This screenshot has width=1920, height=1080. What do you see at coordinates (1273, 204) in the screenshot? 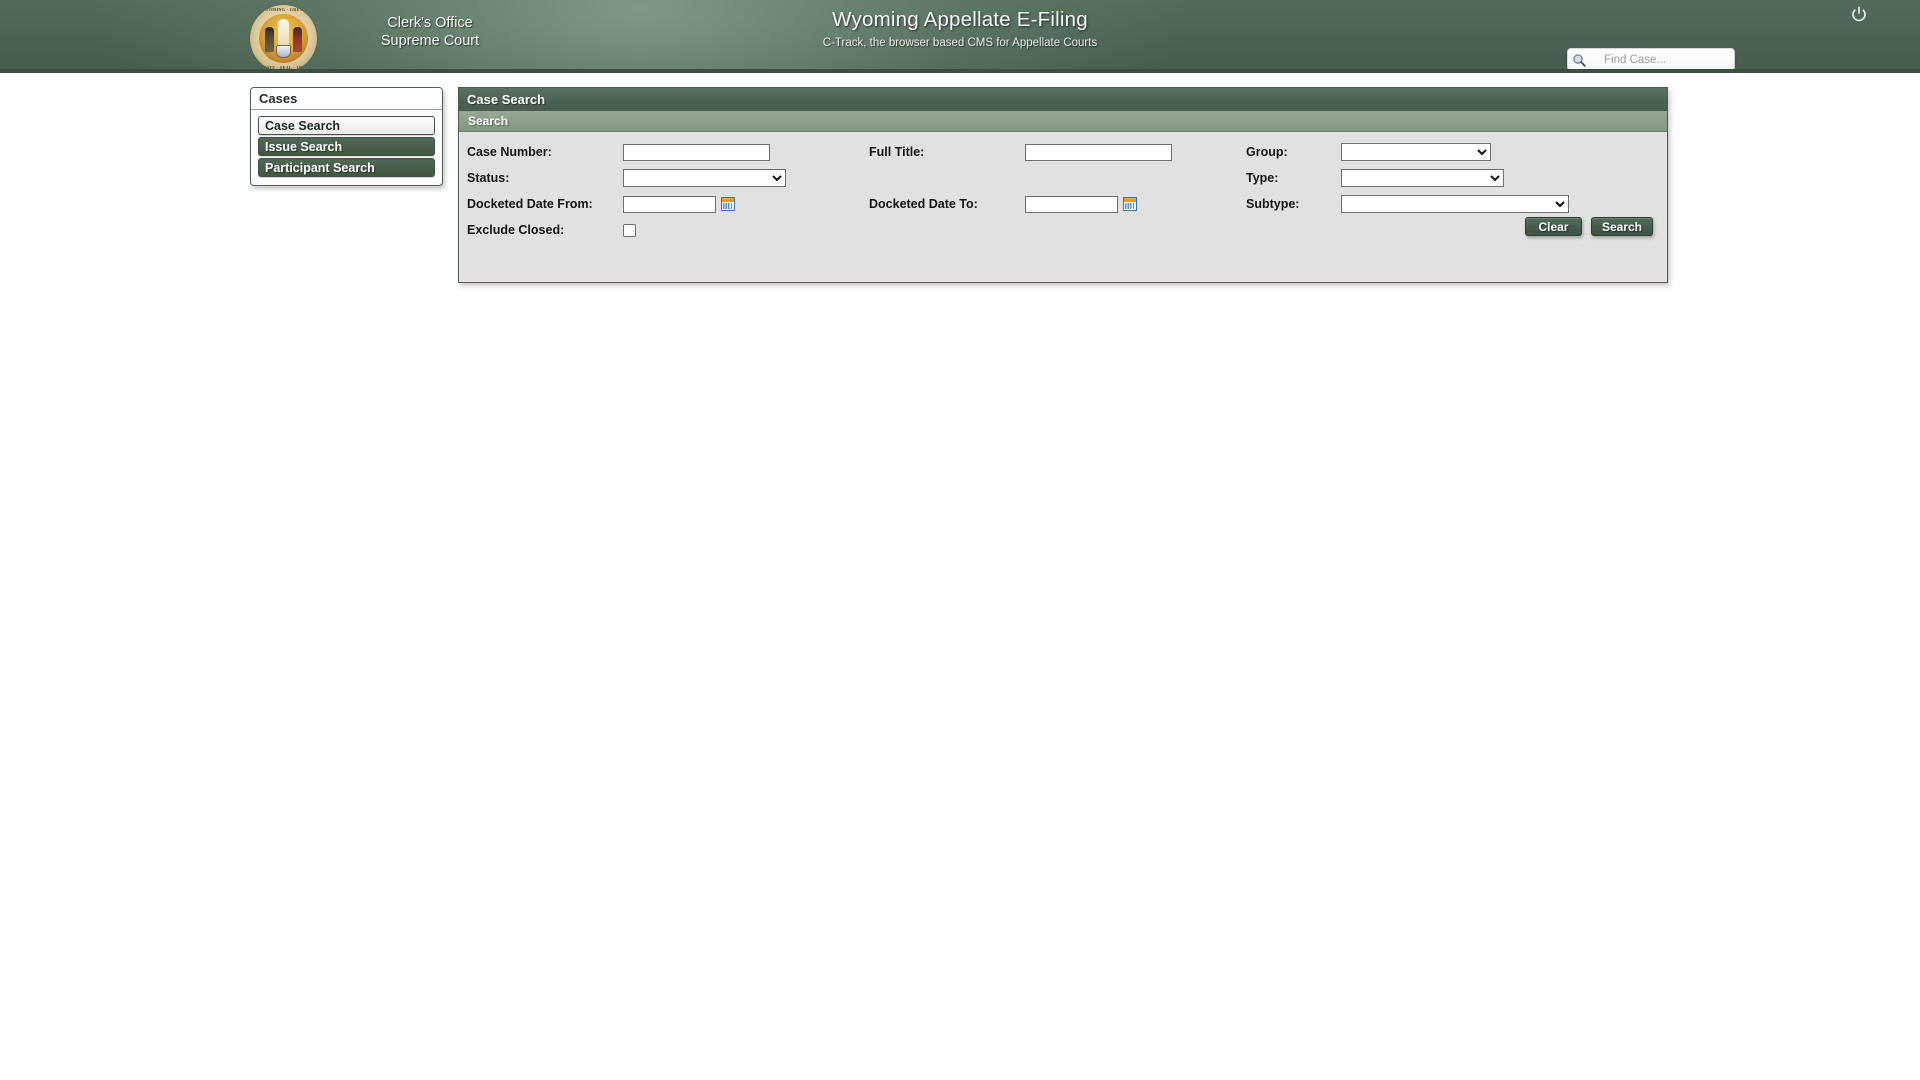
I see `subtype-label: Subtype:` at bounding box center [1273, 204].